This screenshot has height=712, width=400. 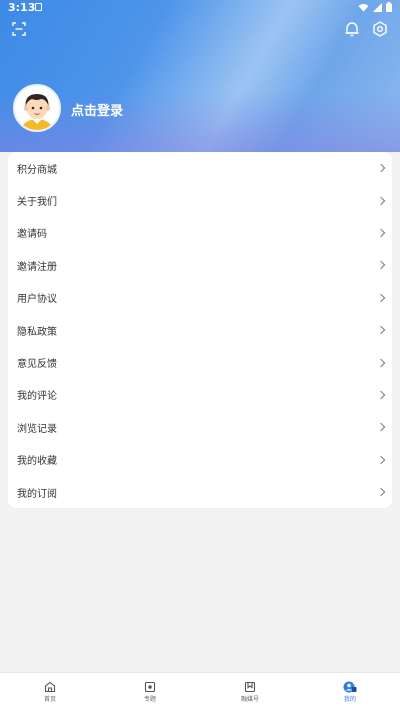 I want to click on tab-media-account: 融媒号, so click(x=250, y=692).